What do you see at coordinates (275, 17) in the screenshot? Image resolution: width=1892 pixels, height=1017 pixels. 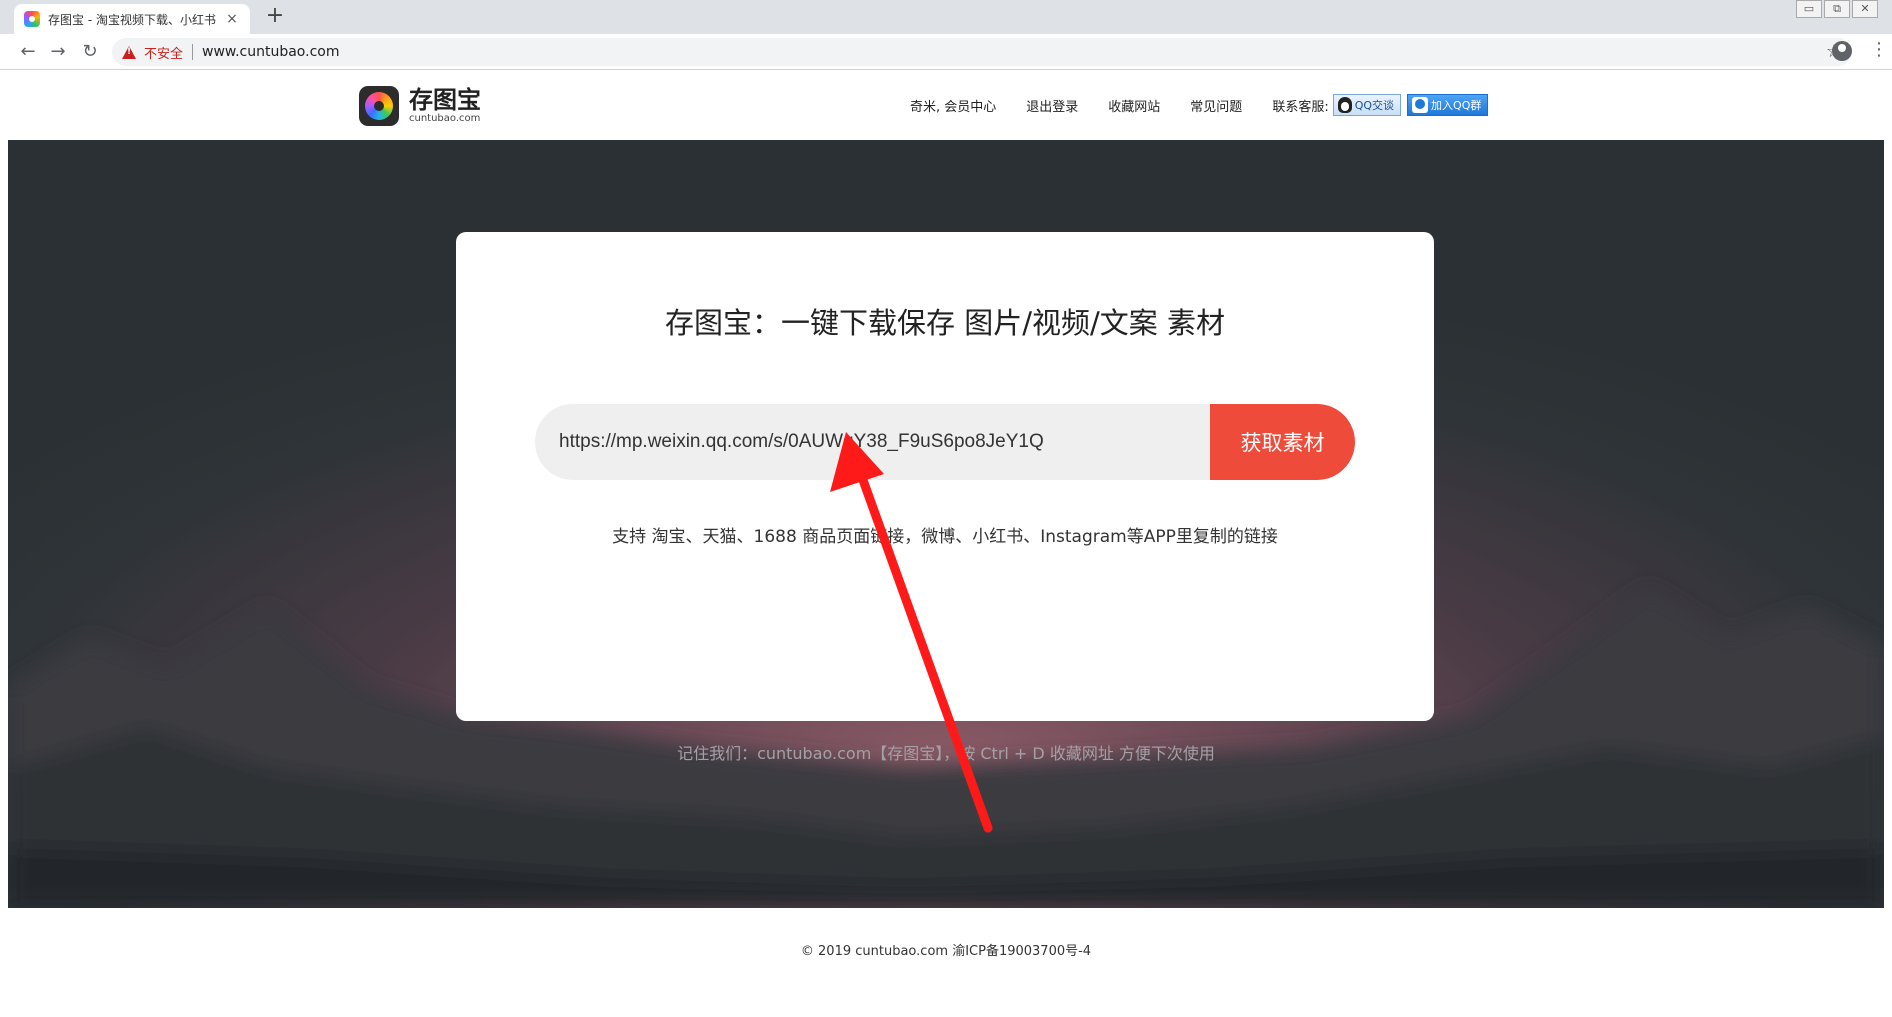 I see `new-tab-button: +` at bounding box center [275, 17].